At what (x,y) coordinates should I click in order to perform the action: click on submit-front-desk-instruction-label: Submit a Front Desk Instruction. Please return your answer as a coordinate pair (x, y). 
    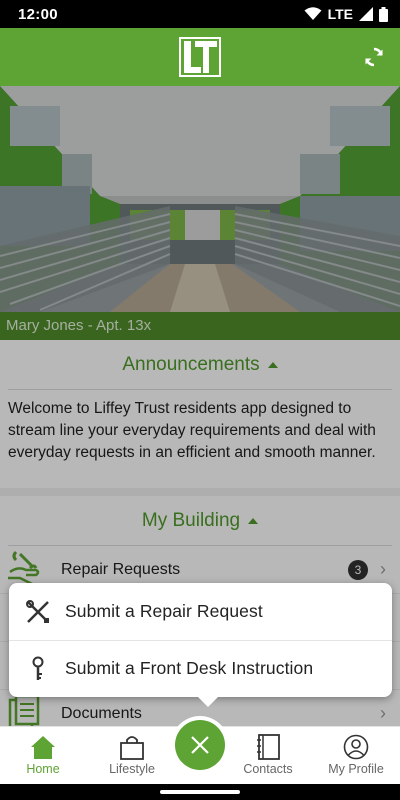
    Looking at the image, I should click on (189, 668).